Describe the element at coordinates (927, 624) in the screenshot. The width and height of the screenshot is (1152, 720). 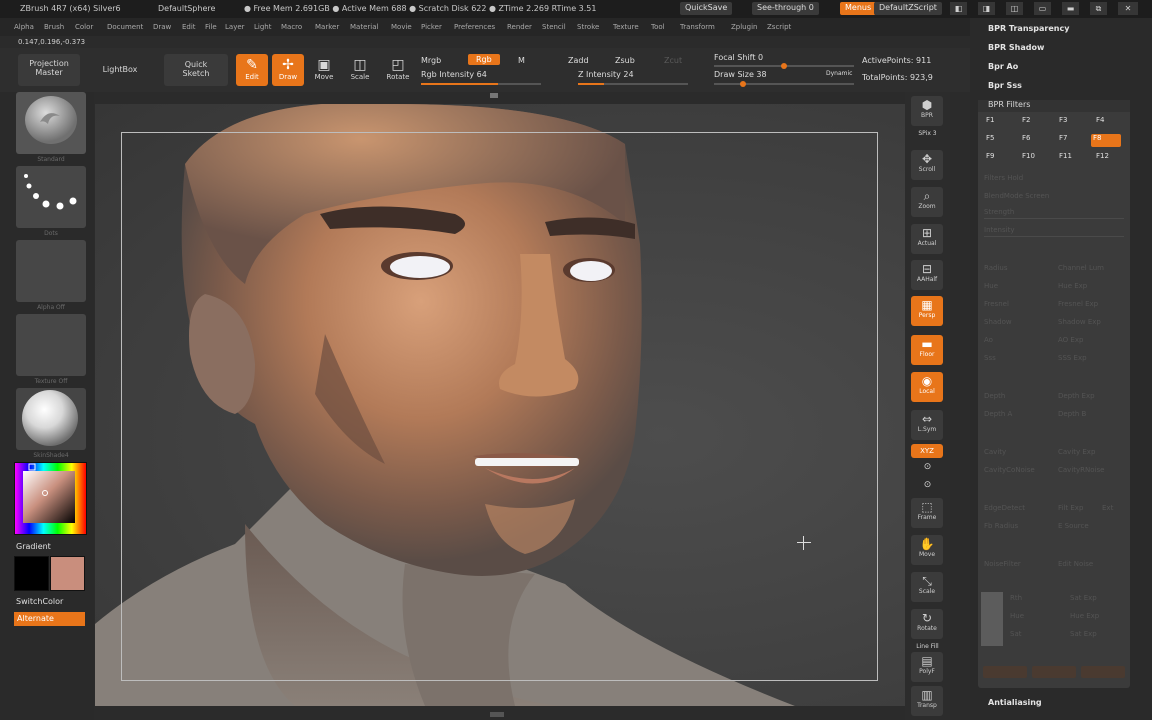
I see `rotate-button: ↻ Rotate` at that location.